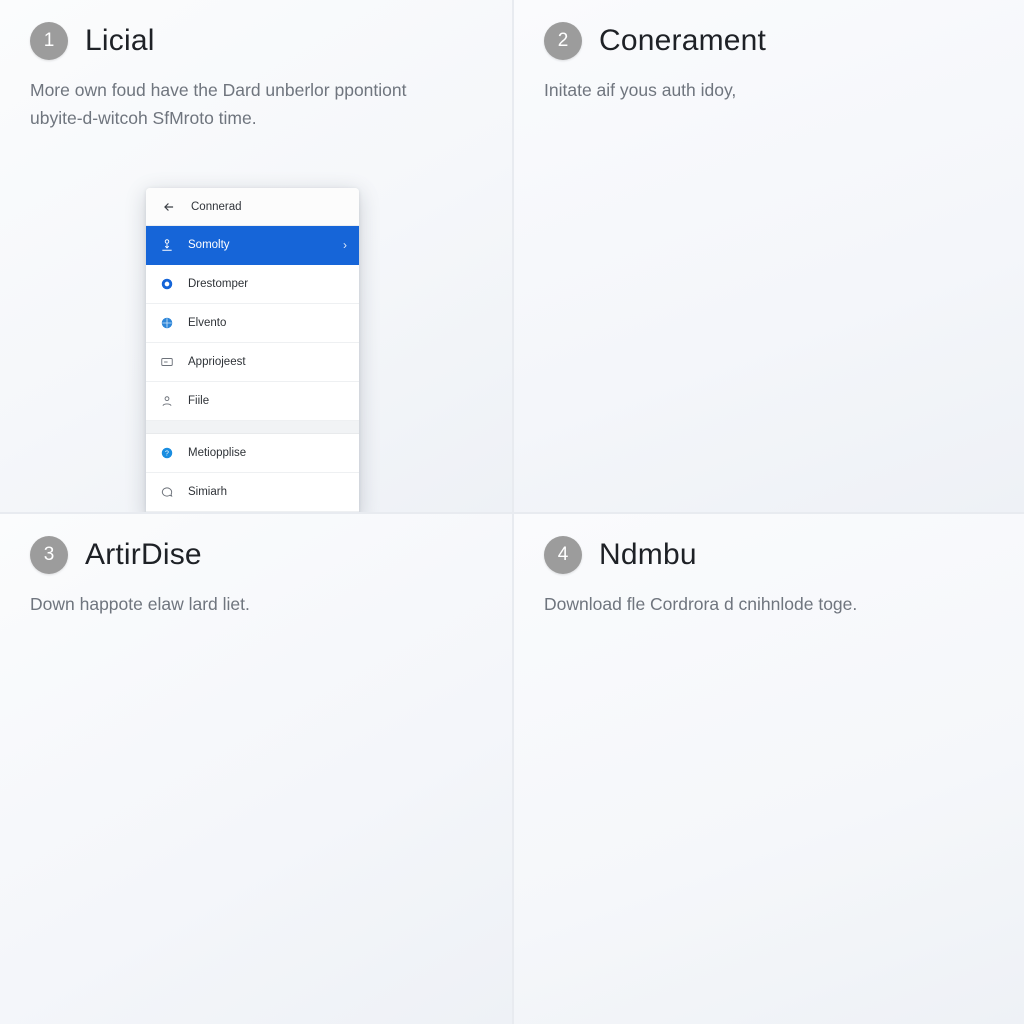 The image size is (1024, 1024). I want to click on list-item-selected: Somolty ›, so click(252, 245).